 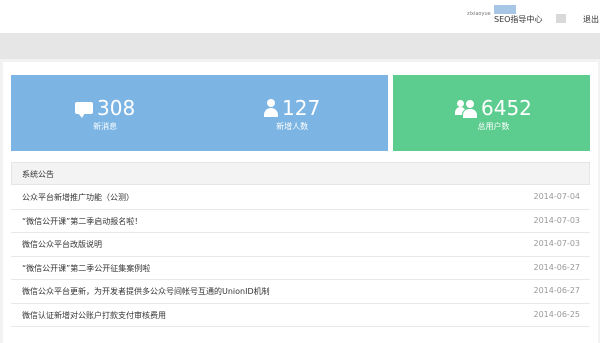 I want to click on announcement-item: “微信公开课”第二季公开征集案例啦 2014-06-27, so click(x=300, y=268).